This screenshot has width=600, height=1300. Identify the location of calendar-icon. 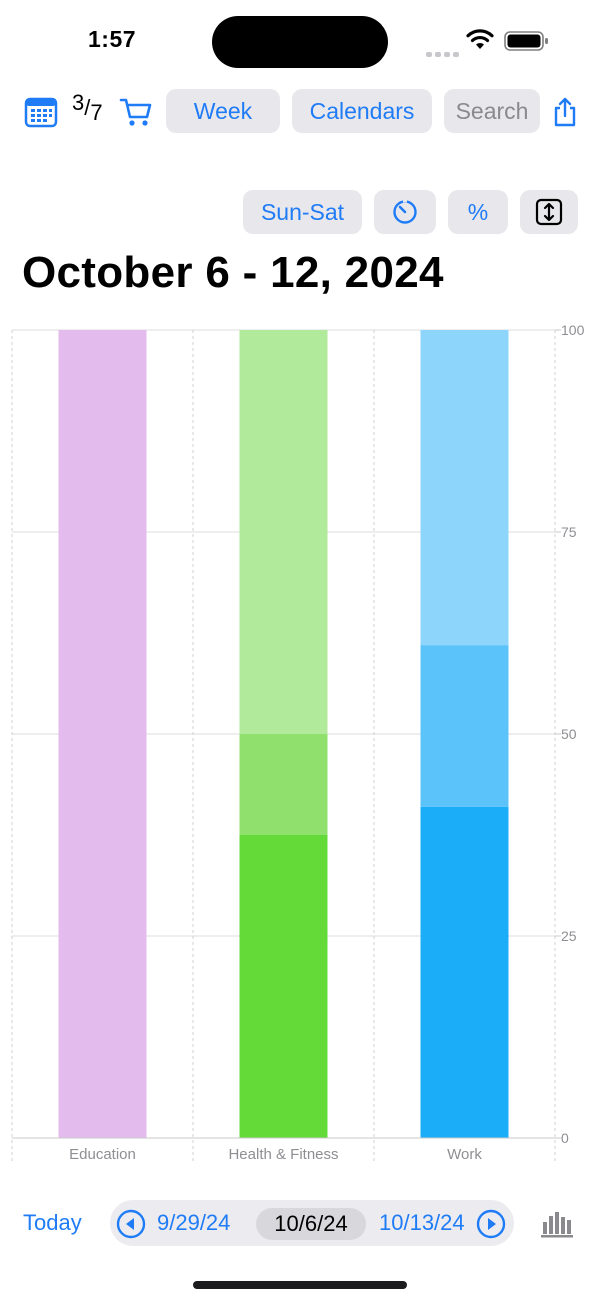
(41, 112).